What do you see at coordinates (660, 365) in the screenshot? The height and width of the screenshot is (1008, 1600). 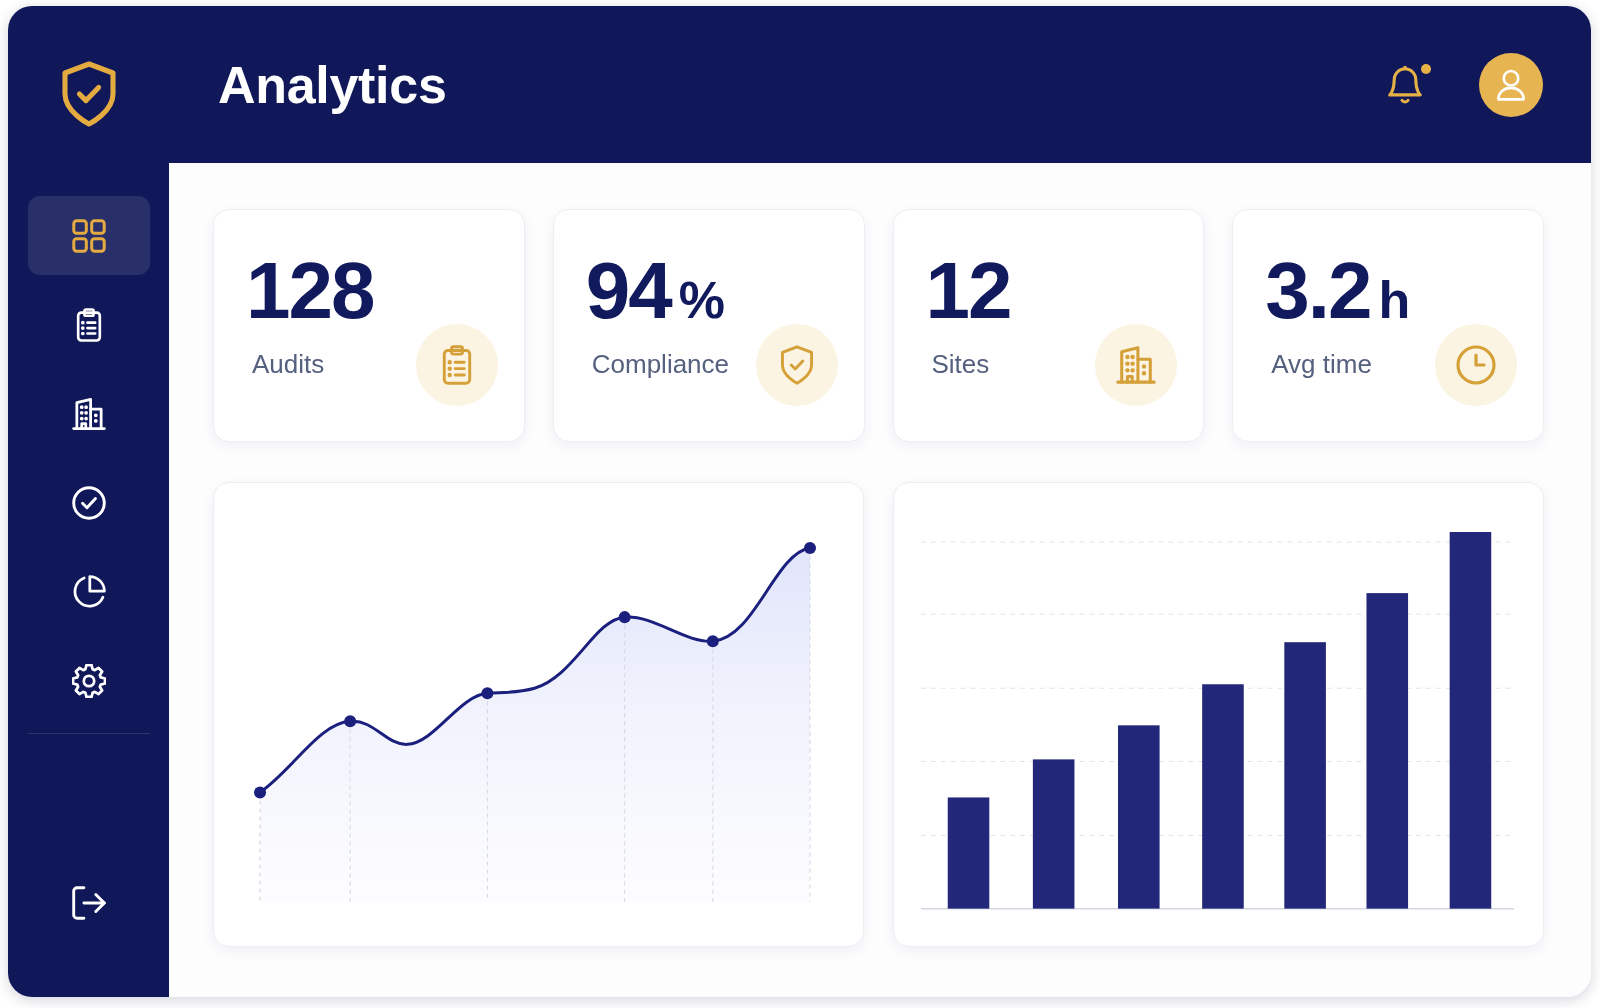 I see `stat-label: Compliance` at bounding box center [660, 365].